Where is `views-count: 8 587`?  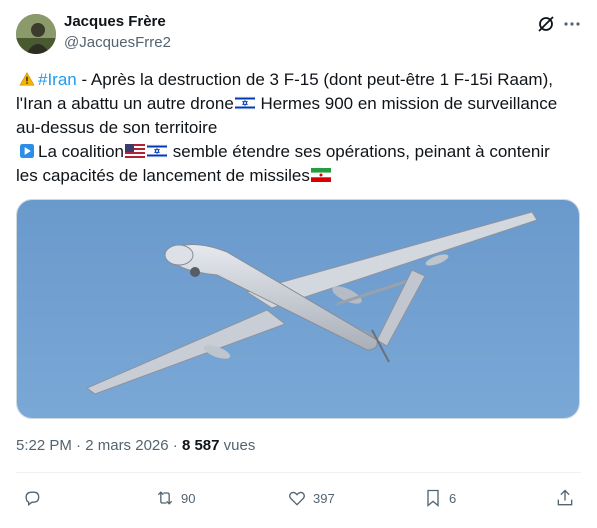
views-count: 8 587 is located at coordinates (200, 445).